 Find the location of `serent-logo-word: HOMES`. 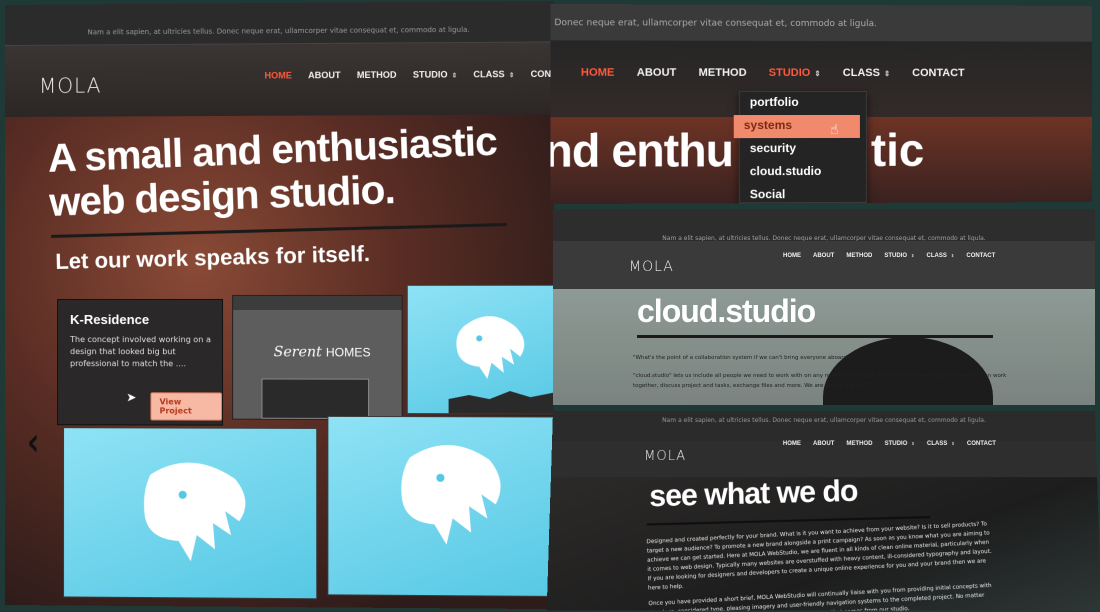

serent-logo-word: HOMES is located at coordinates (348, 352).